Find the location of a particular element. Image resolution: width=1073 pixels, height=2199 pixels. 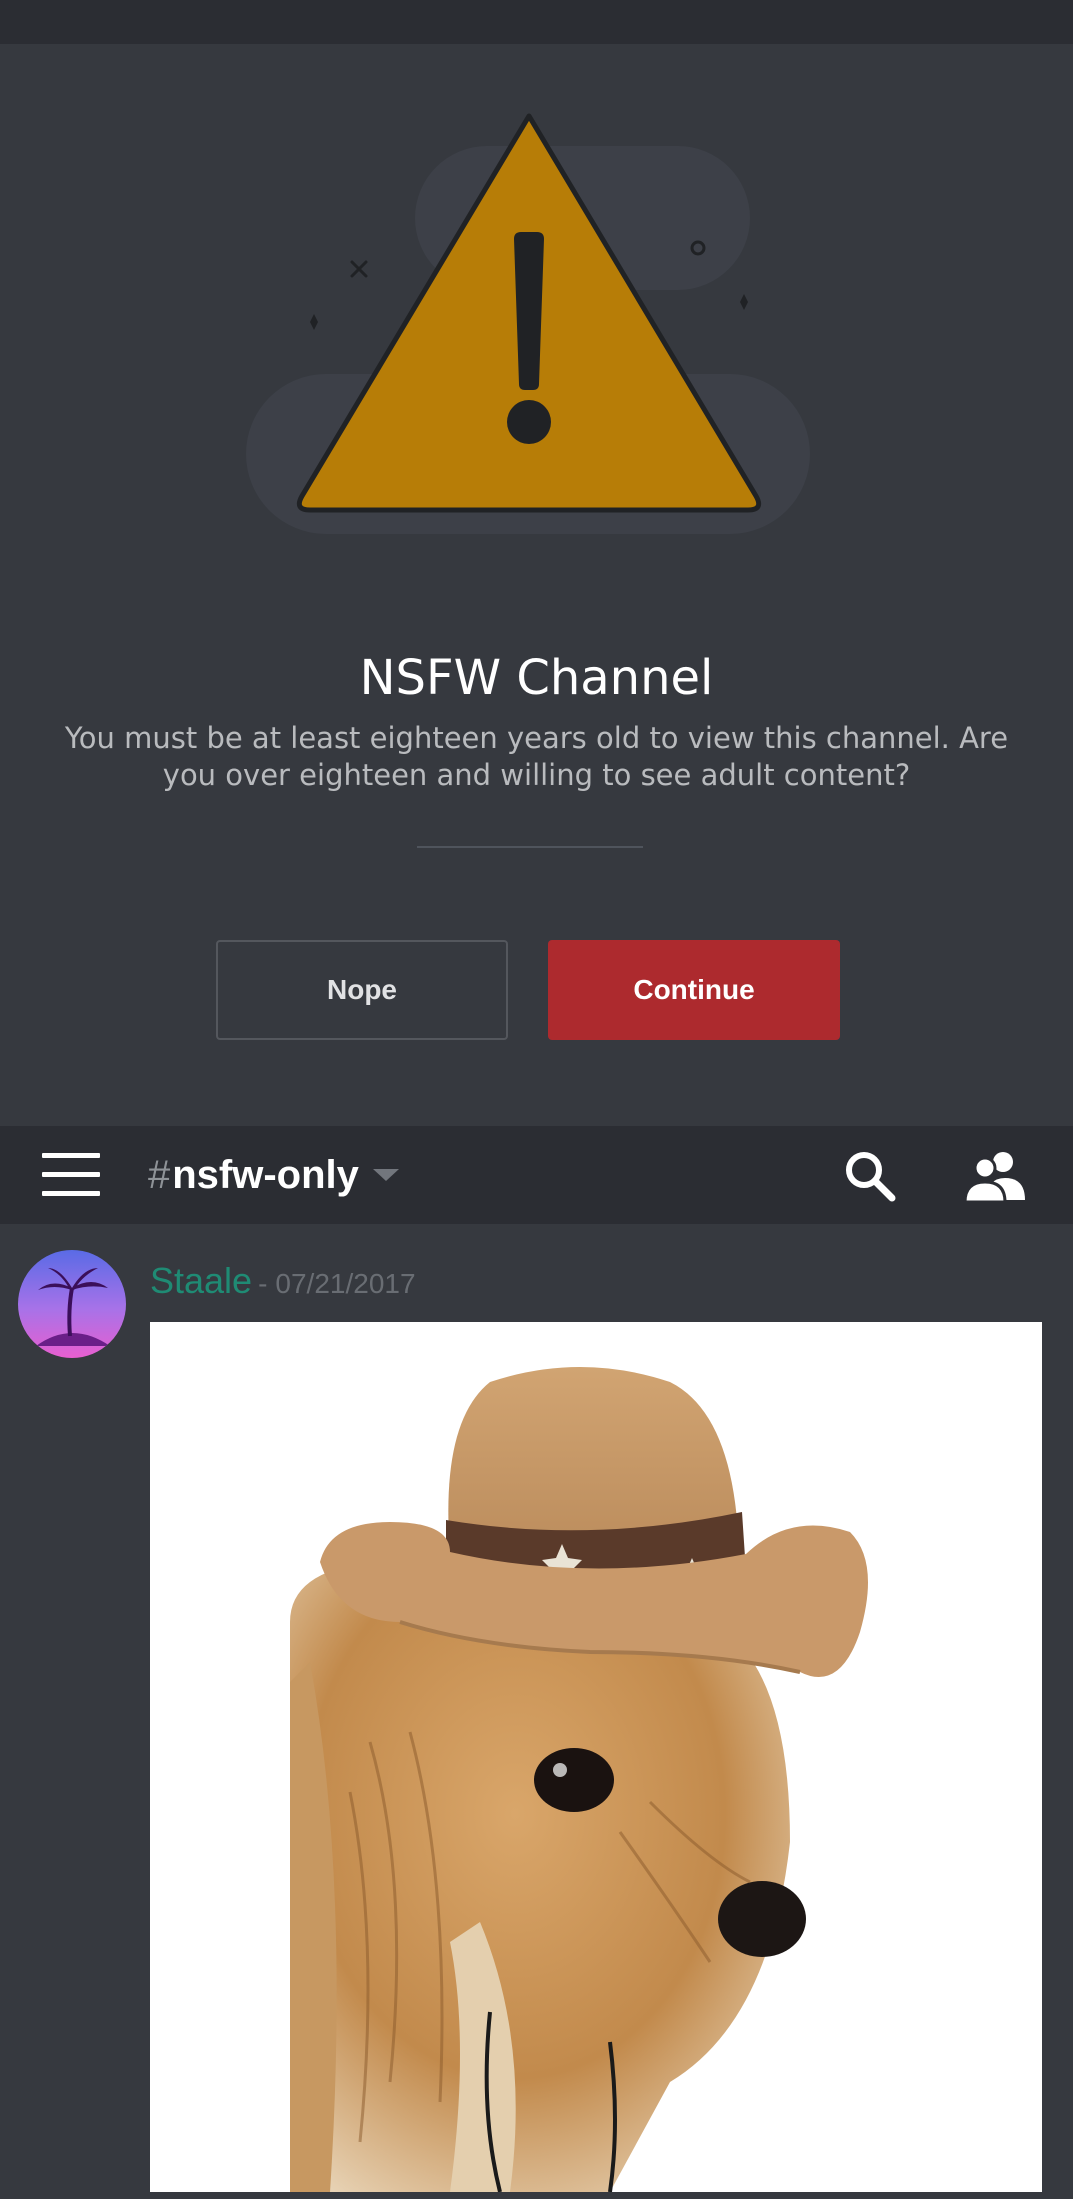

channel-hash: # is located at coordinates (159, 1174).